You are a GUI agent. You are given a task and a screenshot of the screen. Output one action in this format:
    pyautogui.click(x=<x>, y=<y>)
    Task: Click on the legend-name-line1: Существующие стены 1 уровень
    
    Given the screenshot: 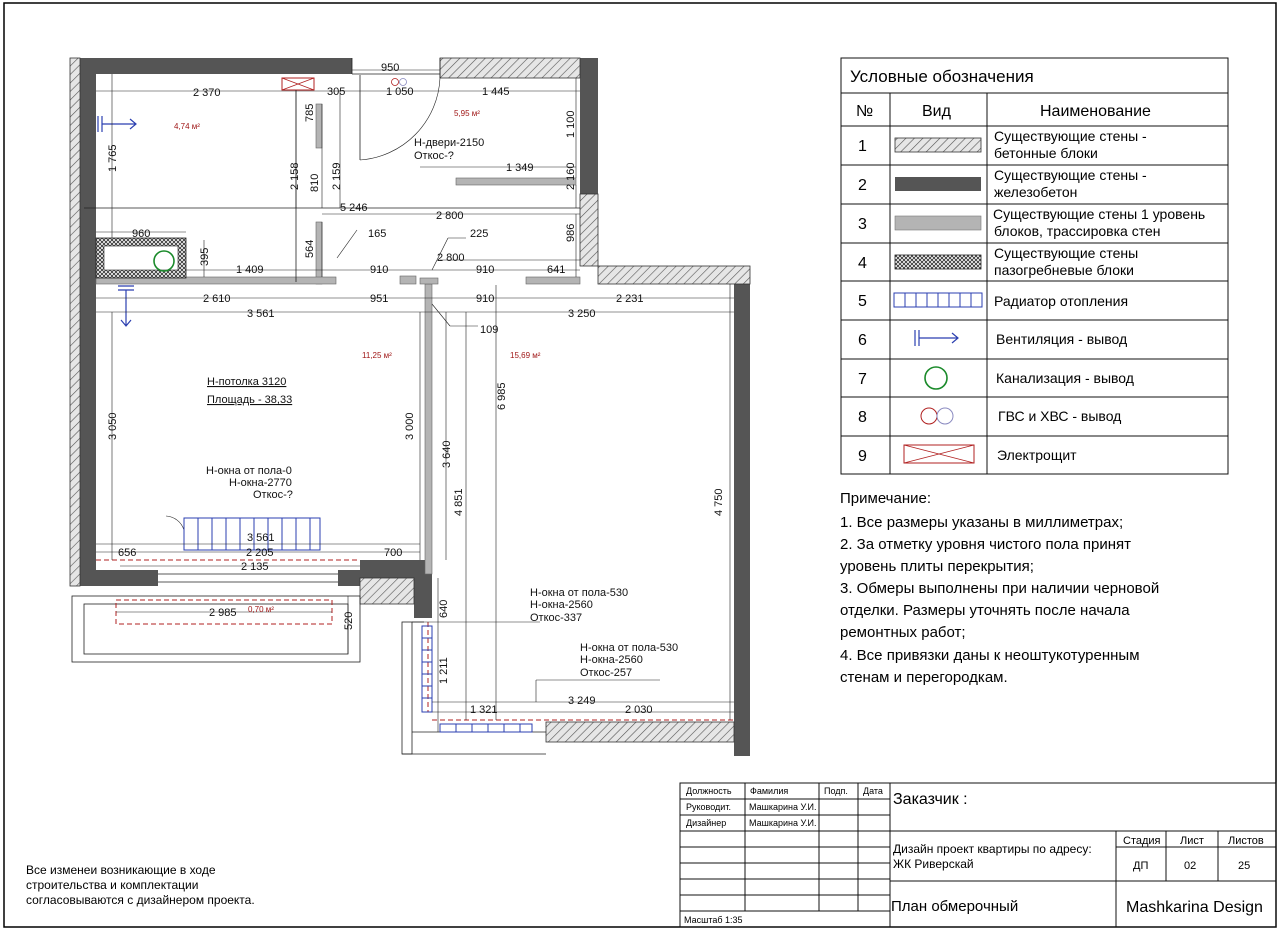 What is the action you would take?
    pyautogui.click(x=1099, y=214)
    